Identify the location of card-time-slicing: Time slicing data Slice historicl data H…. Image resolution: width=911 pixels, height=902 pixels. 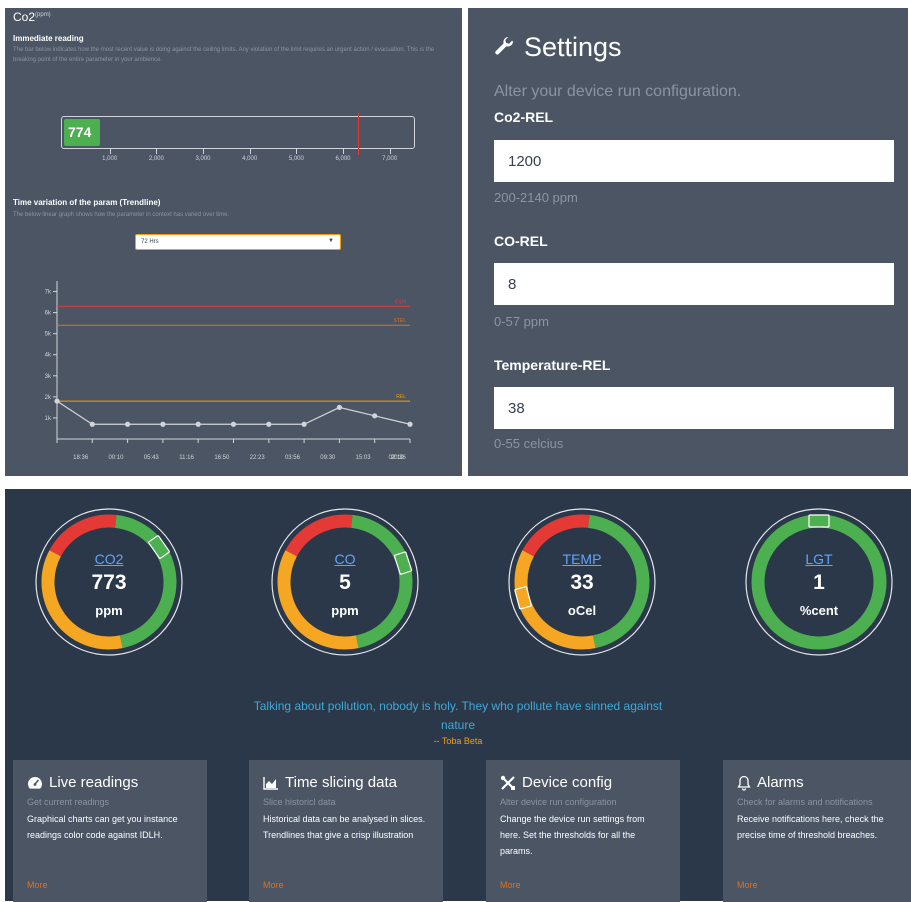
(346, 831).